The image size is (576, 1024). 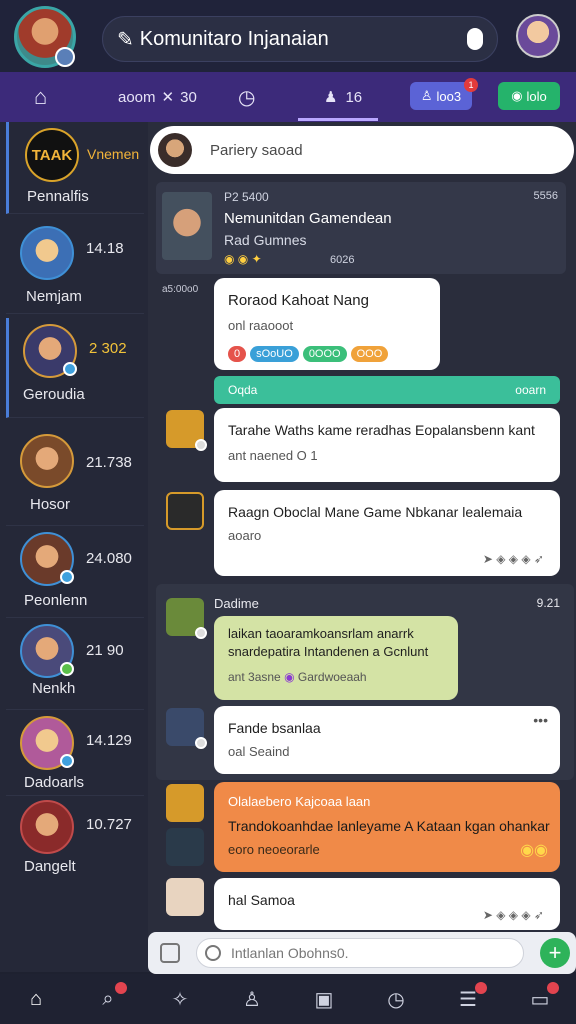 What do you see at coordinates (157, 97) in the screenshot?
I see `toolbar-item-tools: aoom ✕ 30` at bounding box center [157, 97].